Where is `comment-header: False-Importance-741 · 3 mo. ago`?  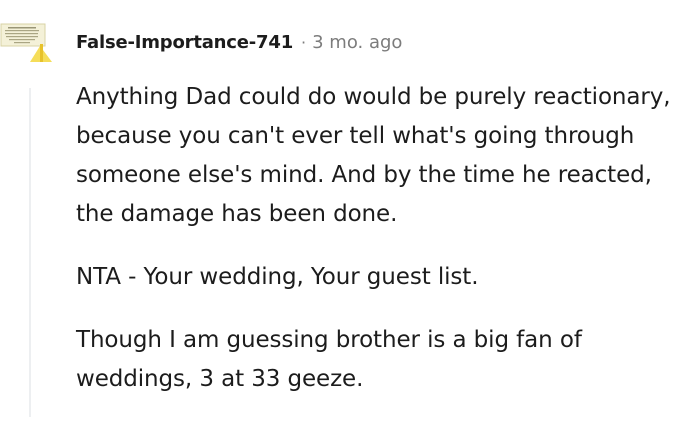
comment-header: False-Importance-741 · 3 mo. ago is located at coordinates (201, 42).